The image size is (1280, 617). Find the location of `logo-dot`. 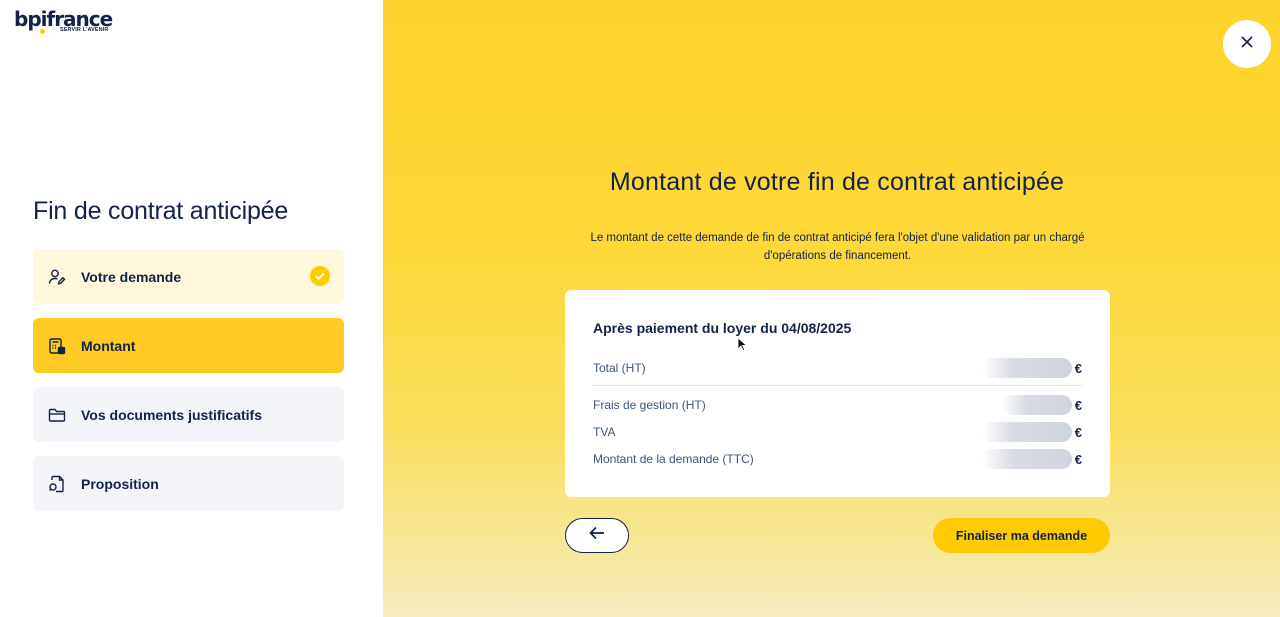

logo-dot is located at coordinates (42, 31).